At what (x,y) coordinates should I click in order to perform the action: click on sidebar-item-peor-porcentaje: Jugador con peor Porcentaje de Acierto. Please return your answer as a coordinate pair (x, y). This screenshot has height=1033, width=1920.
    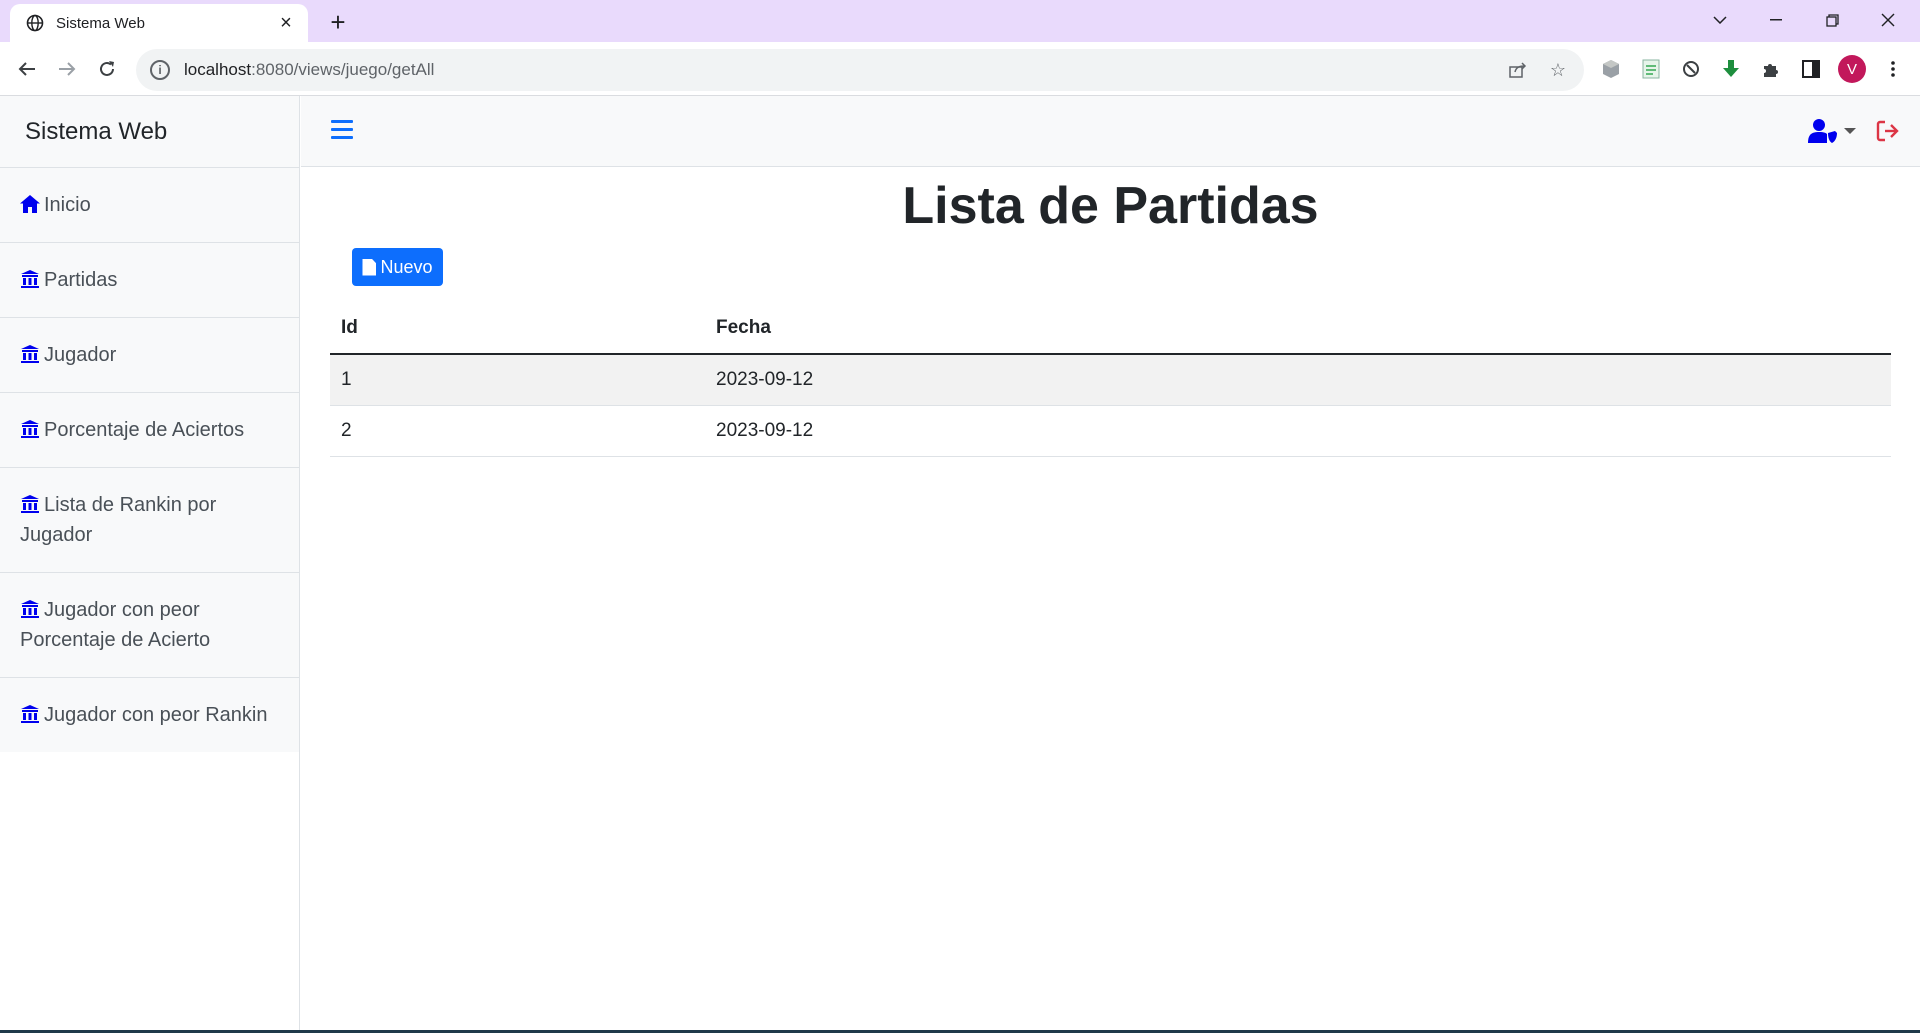
    Looking at the image, I should click on (149, 625).